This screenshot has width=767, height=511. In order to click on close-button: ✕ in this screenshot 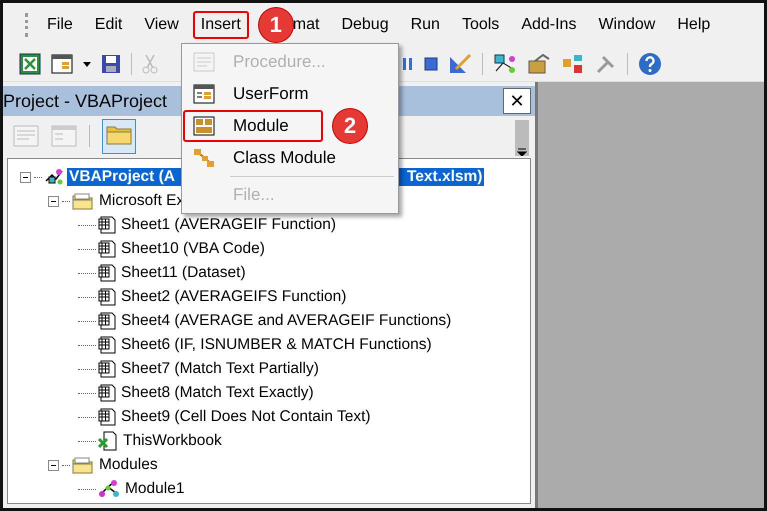, I will do `click(517, 101)`.